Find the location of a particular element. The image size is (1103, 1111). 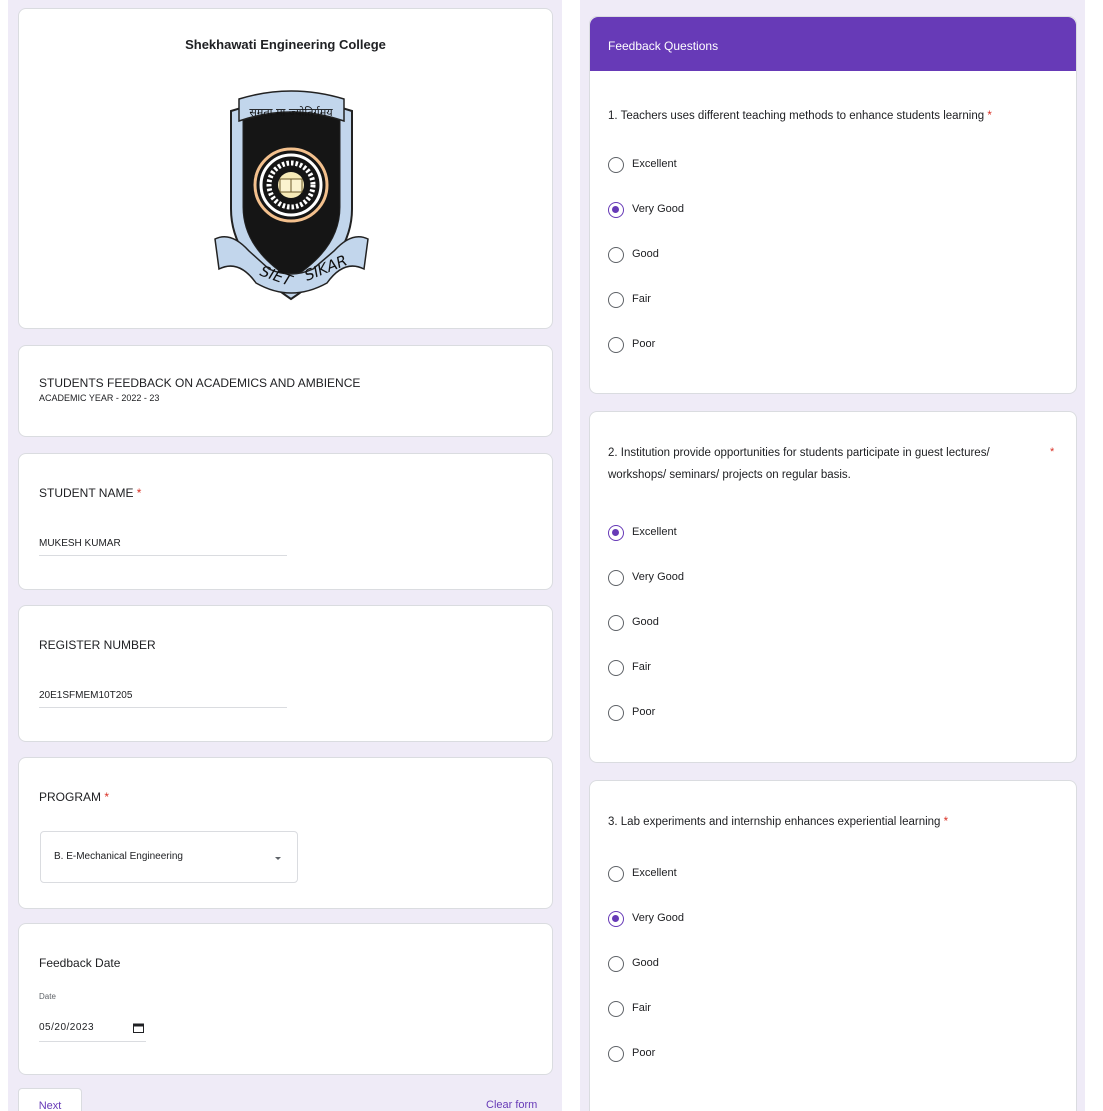

section-title: Feedback Questions is located at coordinates (663, 46).